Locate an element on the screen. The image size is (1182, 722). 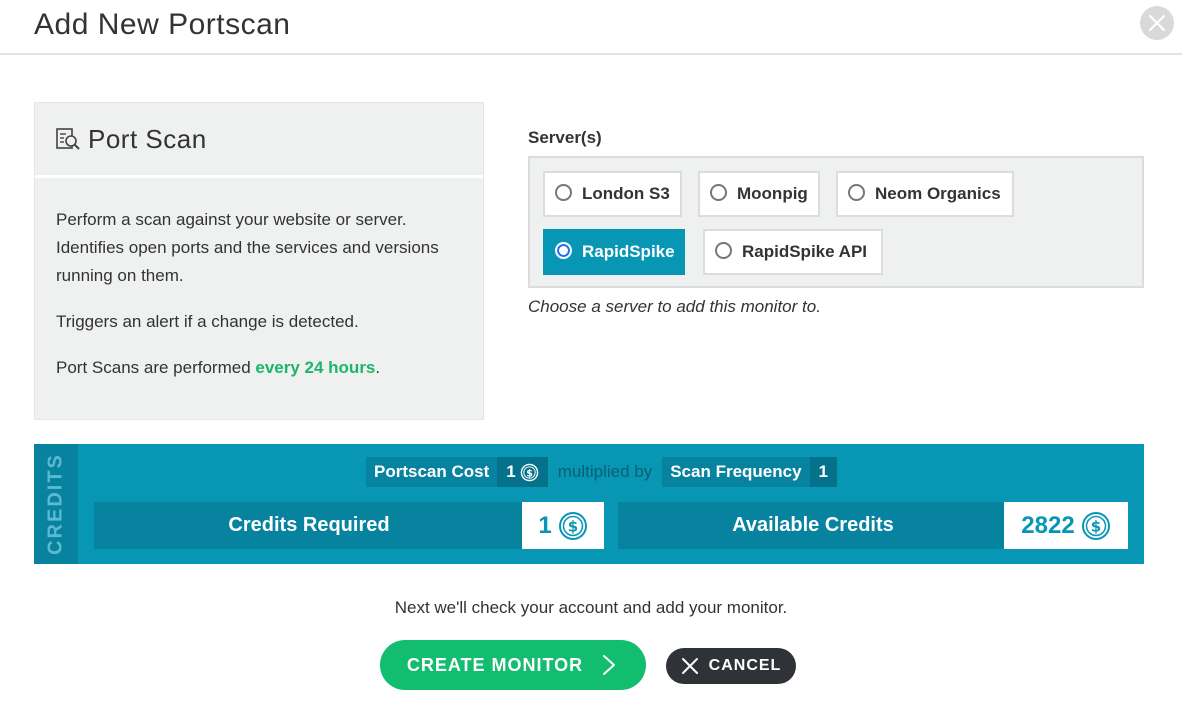
frequency-suffix: . is located at coordinates (378, 367).